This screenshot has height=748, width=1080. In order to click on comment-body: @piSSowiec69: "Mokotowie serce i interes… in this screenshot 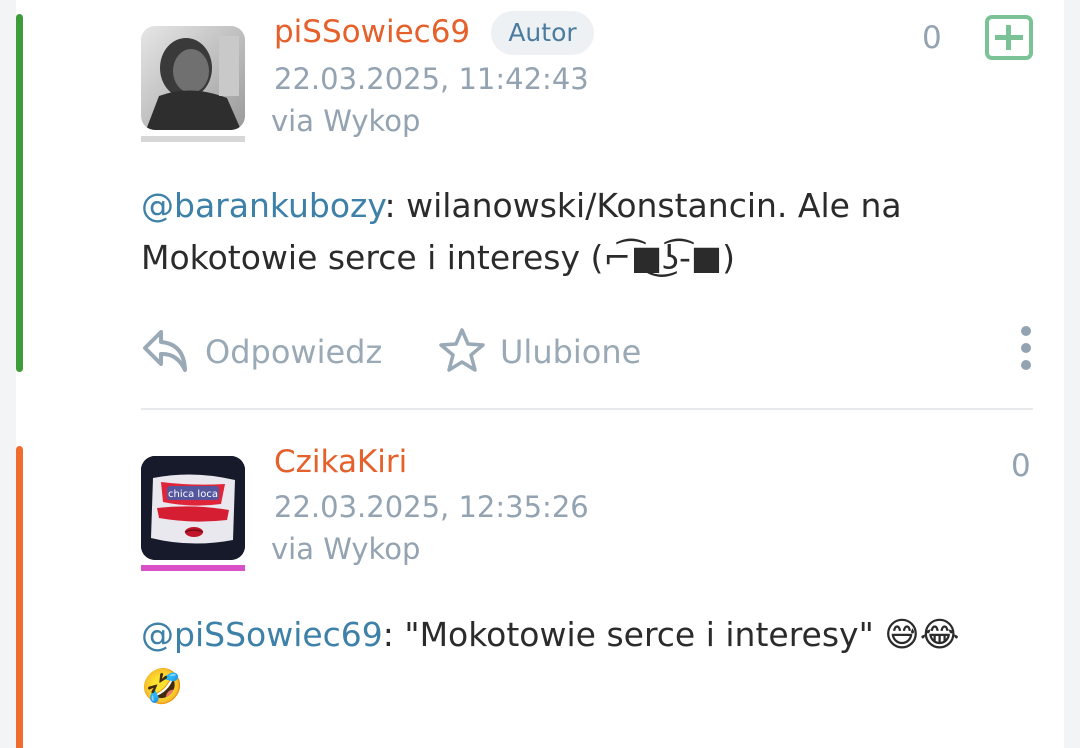, I will do `click(571, 661)`.